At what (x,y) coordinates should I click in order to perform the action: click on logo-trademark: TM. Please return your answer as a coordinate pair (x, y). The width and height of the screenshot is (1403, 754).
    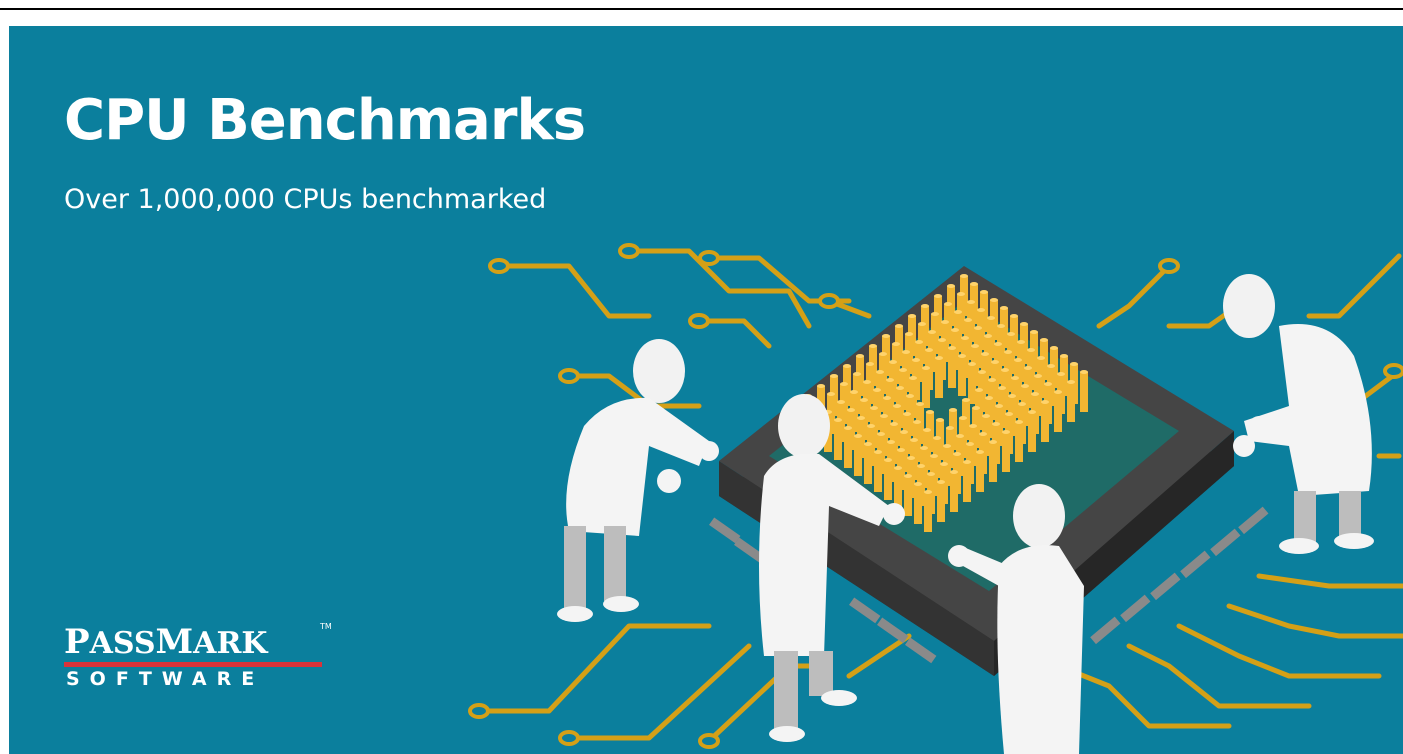
    Looking at the image, I should click on (326, 626).